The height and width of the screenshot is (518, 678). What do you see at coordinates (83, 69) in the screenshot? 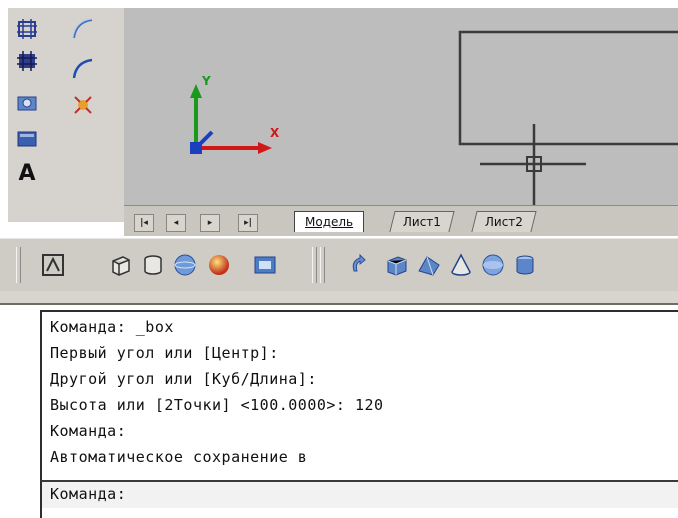
I see `arc-blue-icon` at bounding box center [83, 69].